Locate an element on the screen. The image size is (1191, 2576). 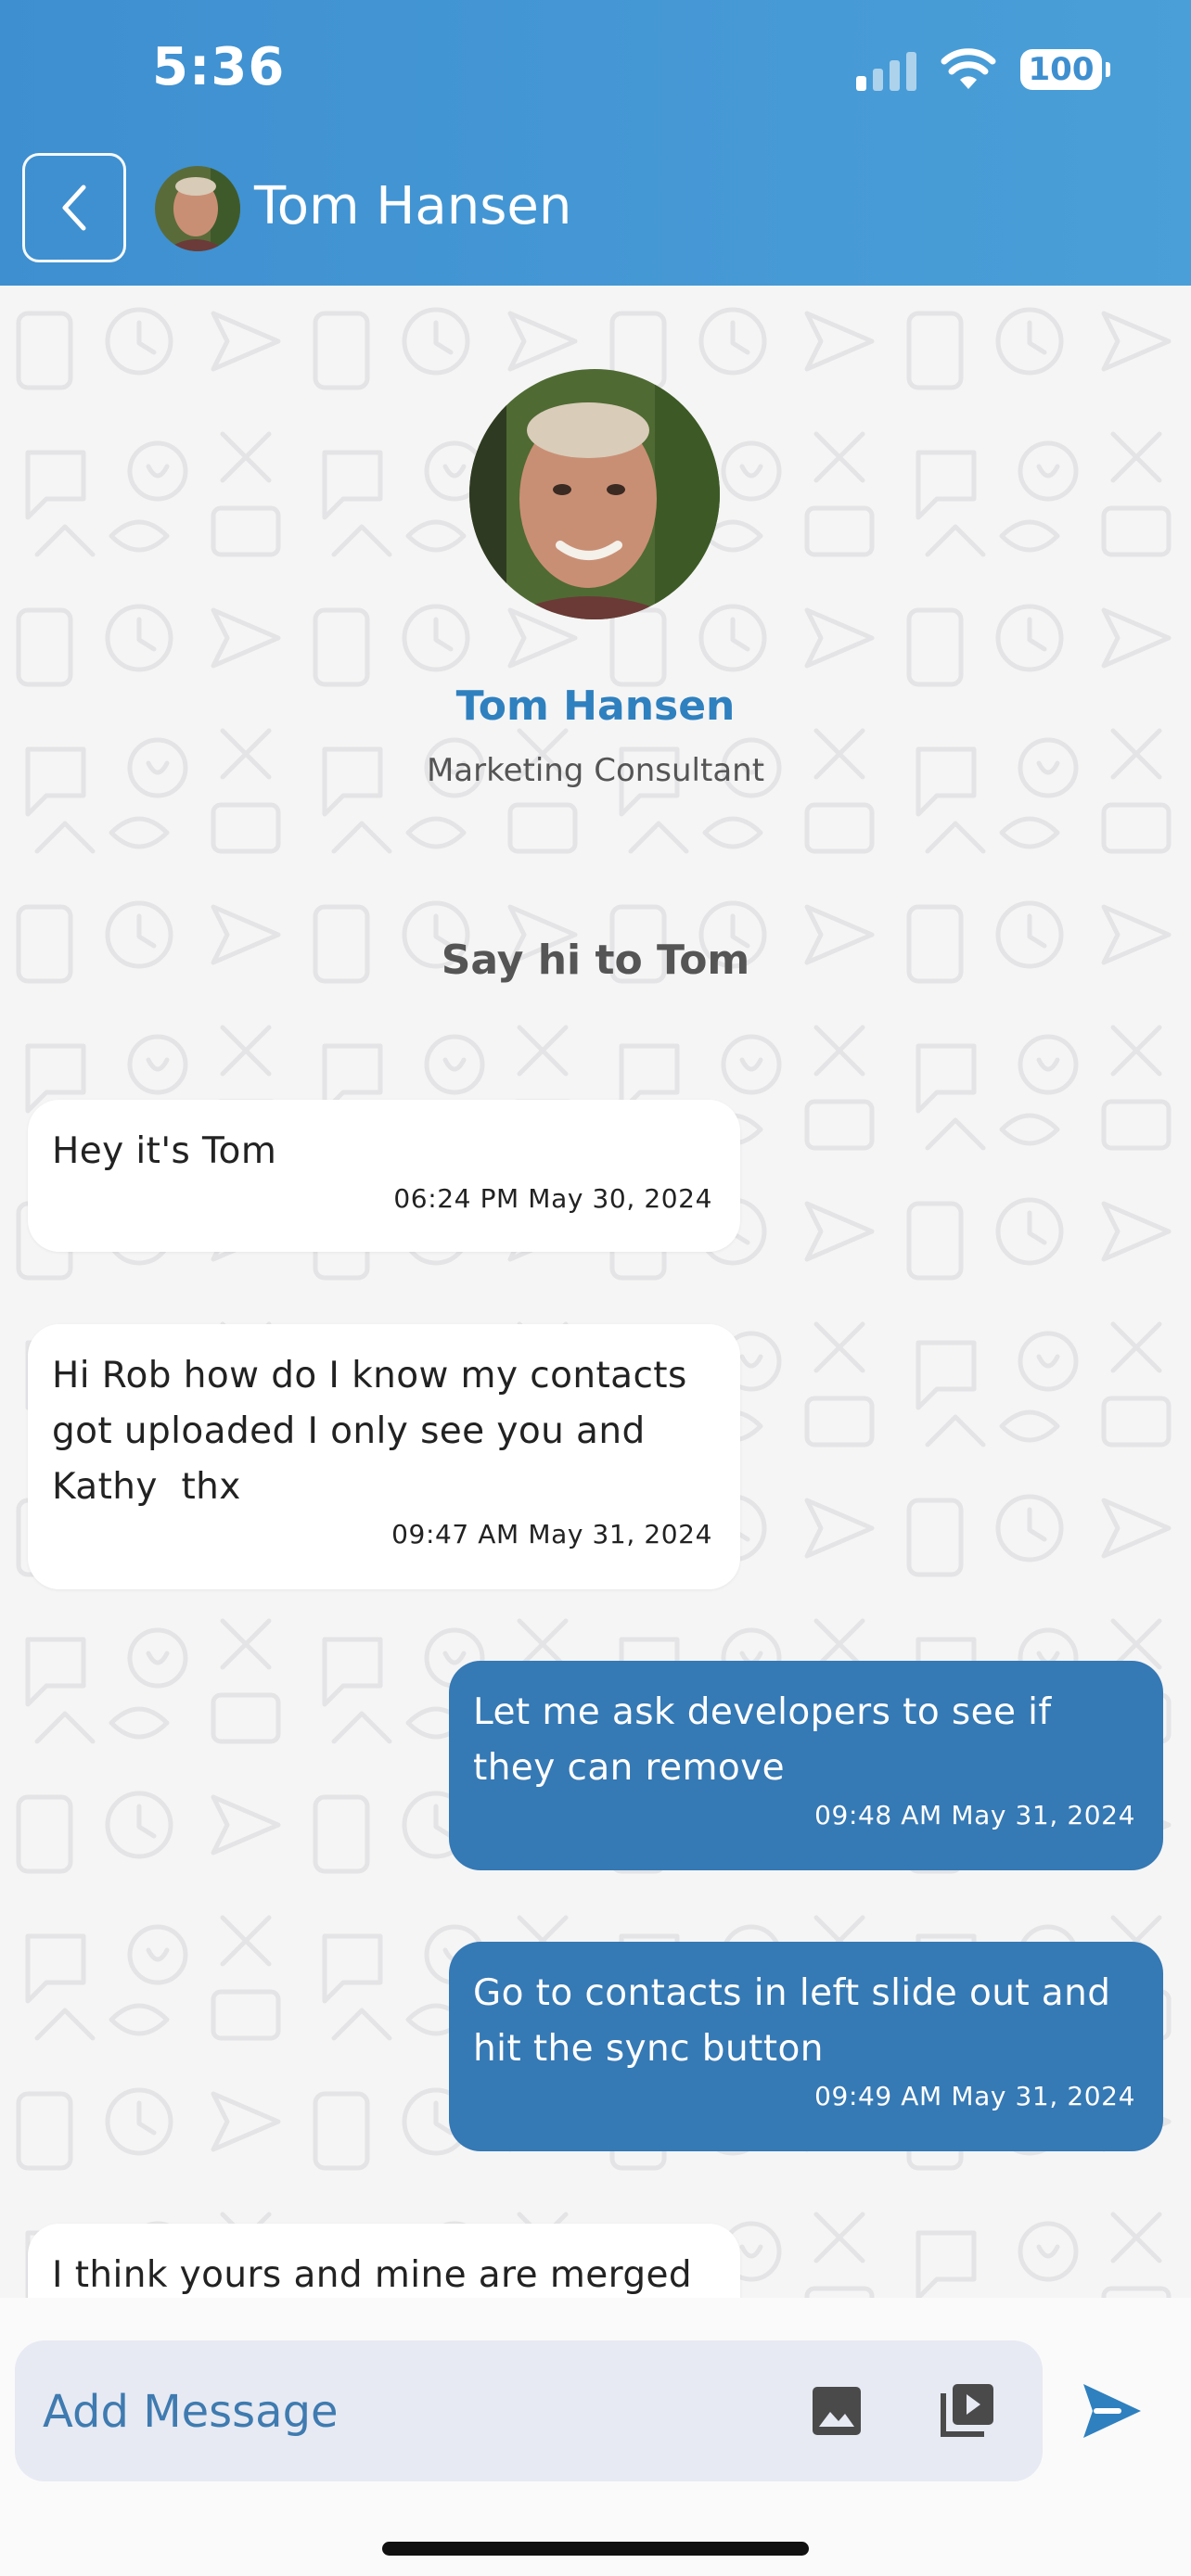
profile-role: Marketing Consultant is located at coordinates (595, 770).